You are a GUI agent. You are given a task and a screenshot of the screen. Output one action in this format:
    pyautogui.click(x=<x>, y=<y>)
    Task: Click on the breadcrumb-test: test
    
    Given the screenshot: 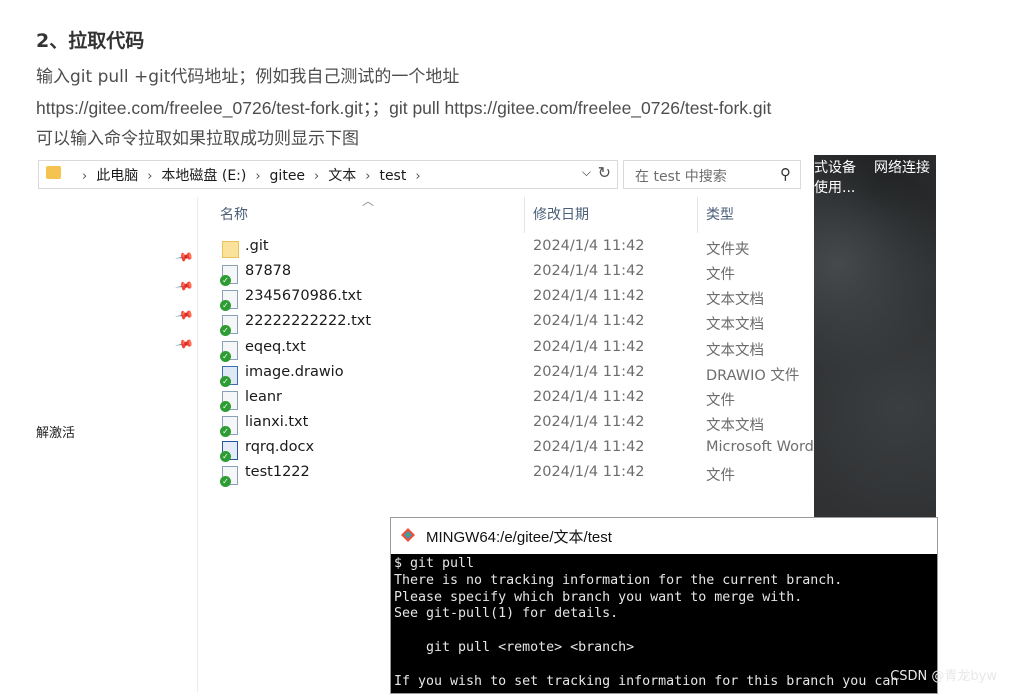 What is the action you would take?
    pyautogui.click(x=392, y=176)
    